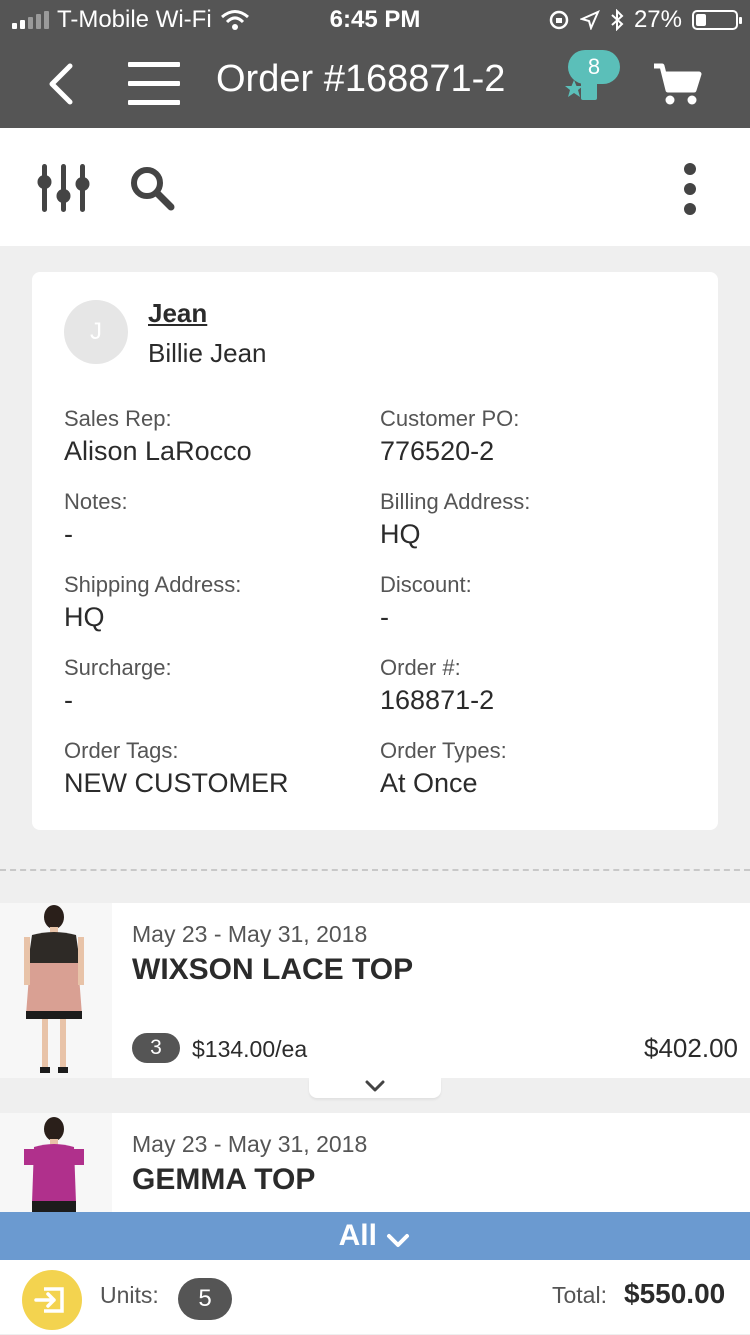 The image size is (750, 1335). What do you see at coordinates (96, 501) in the screenshot?
I see `field-label: Notes:` at bounding box center [96, 501].